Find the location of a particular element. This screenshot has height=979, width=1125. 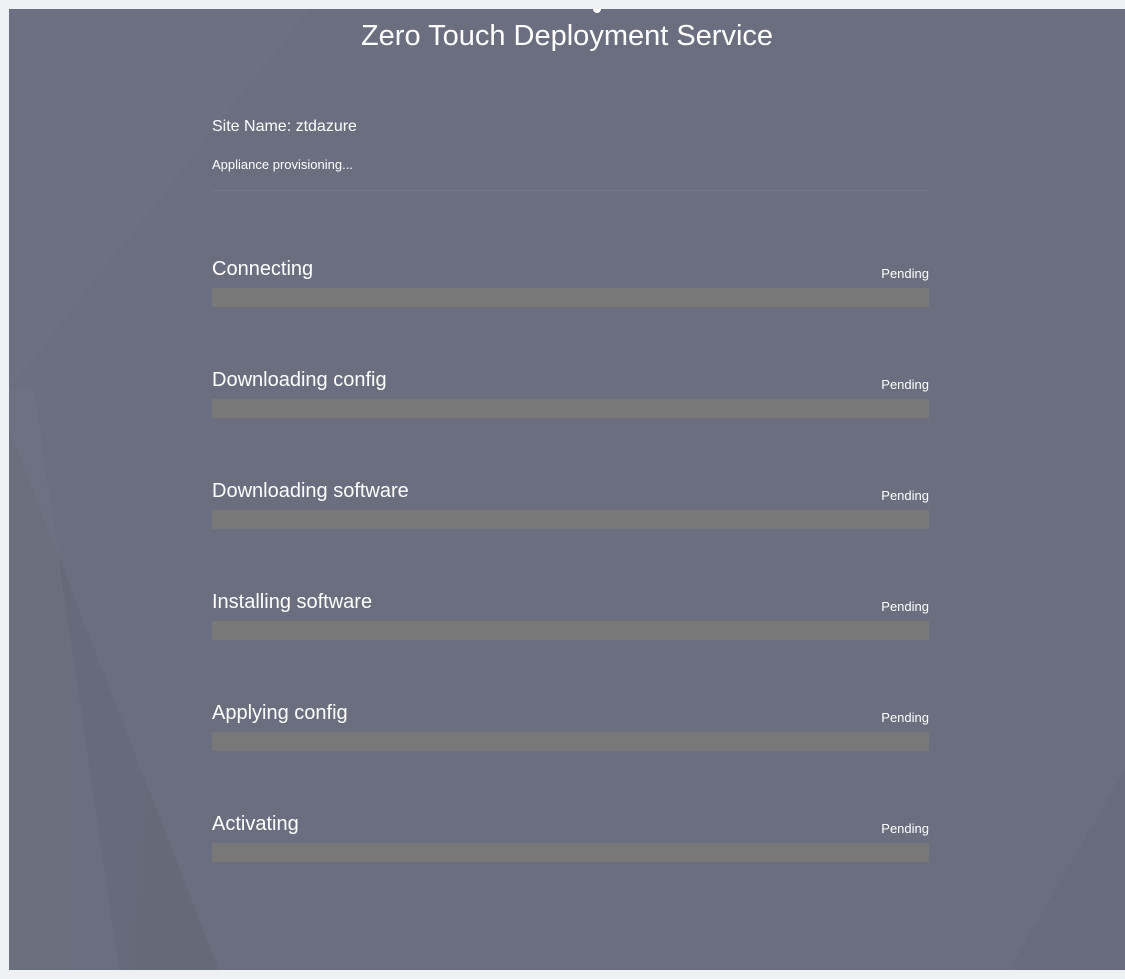

step-connecting: Connecting Pending is located at coordinates (570, 284).